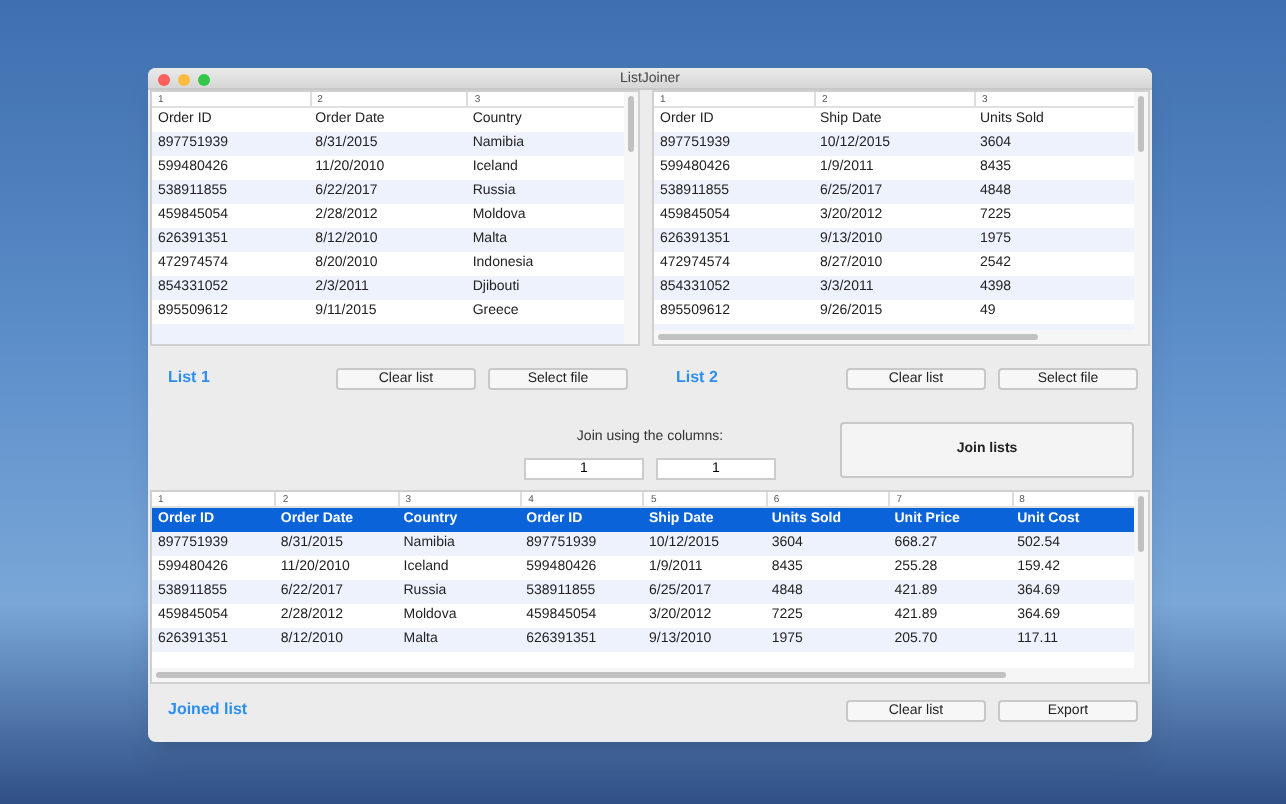 This screenshot has width=1286, height=804. What do you see at coordinates (189, 378) in the screenshot?
I see `list-label: List 1` at bounding box center [189, 378].